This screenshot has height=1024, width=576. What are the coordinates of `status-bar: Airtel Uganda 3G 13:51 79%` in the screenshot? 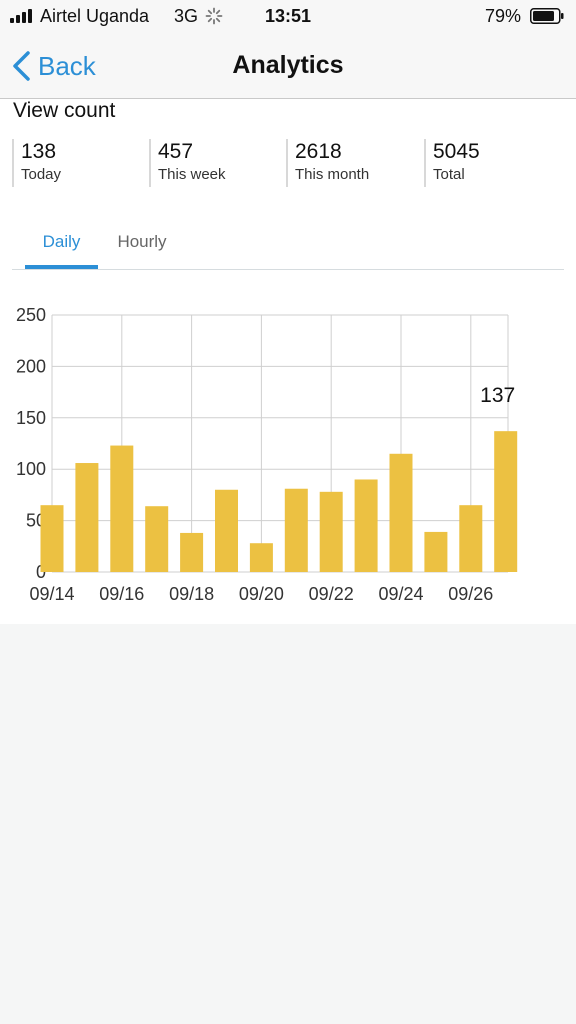 It's located at (288, 17).